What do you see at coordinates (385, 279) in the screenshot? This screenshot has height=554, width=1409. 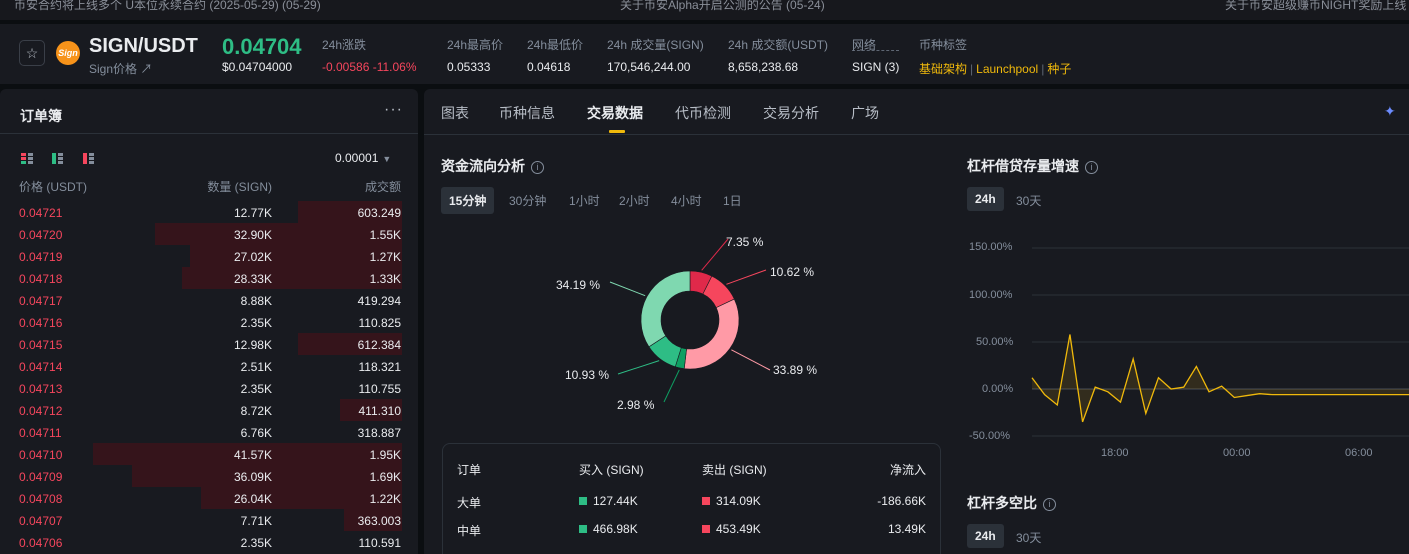 I see `ask-total: 1.33K` at bounding box center [385, 279].